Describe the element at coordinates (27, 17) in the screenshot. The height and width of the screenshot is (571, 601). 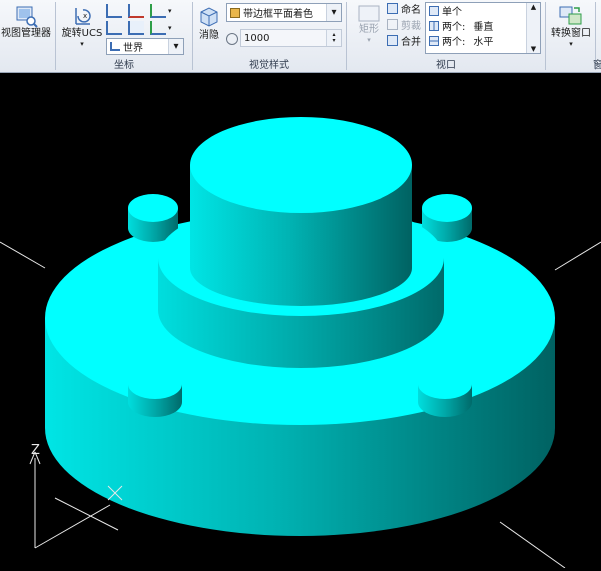
I see `view-manager-icon` at that location.